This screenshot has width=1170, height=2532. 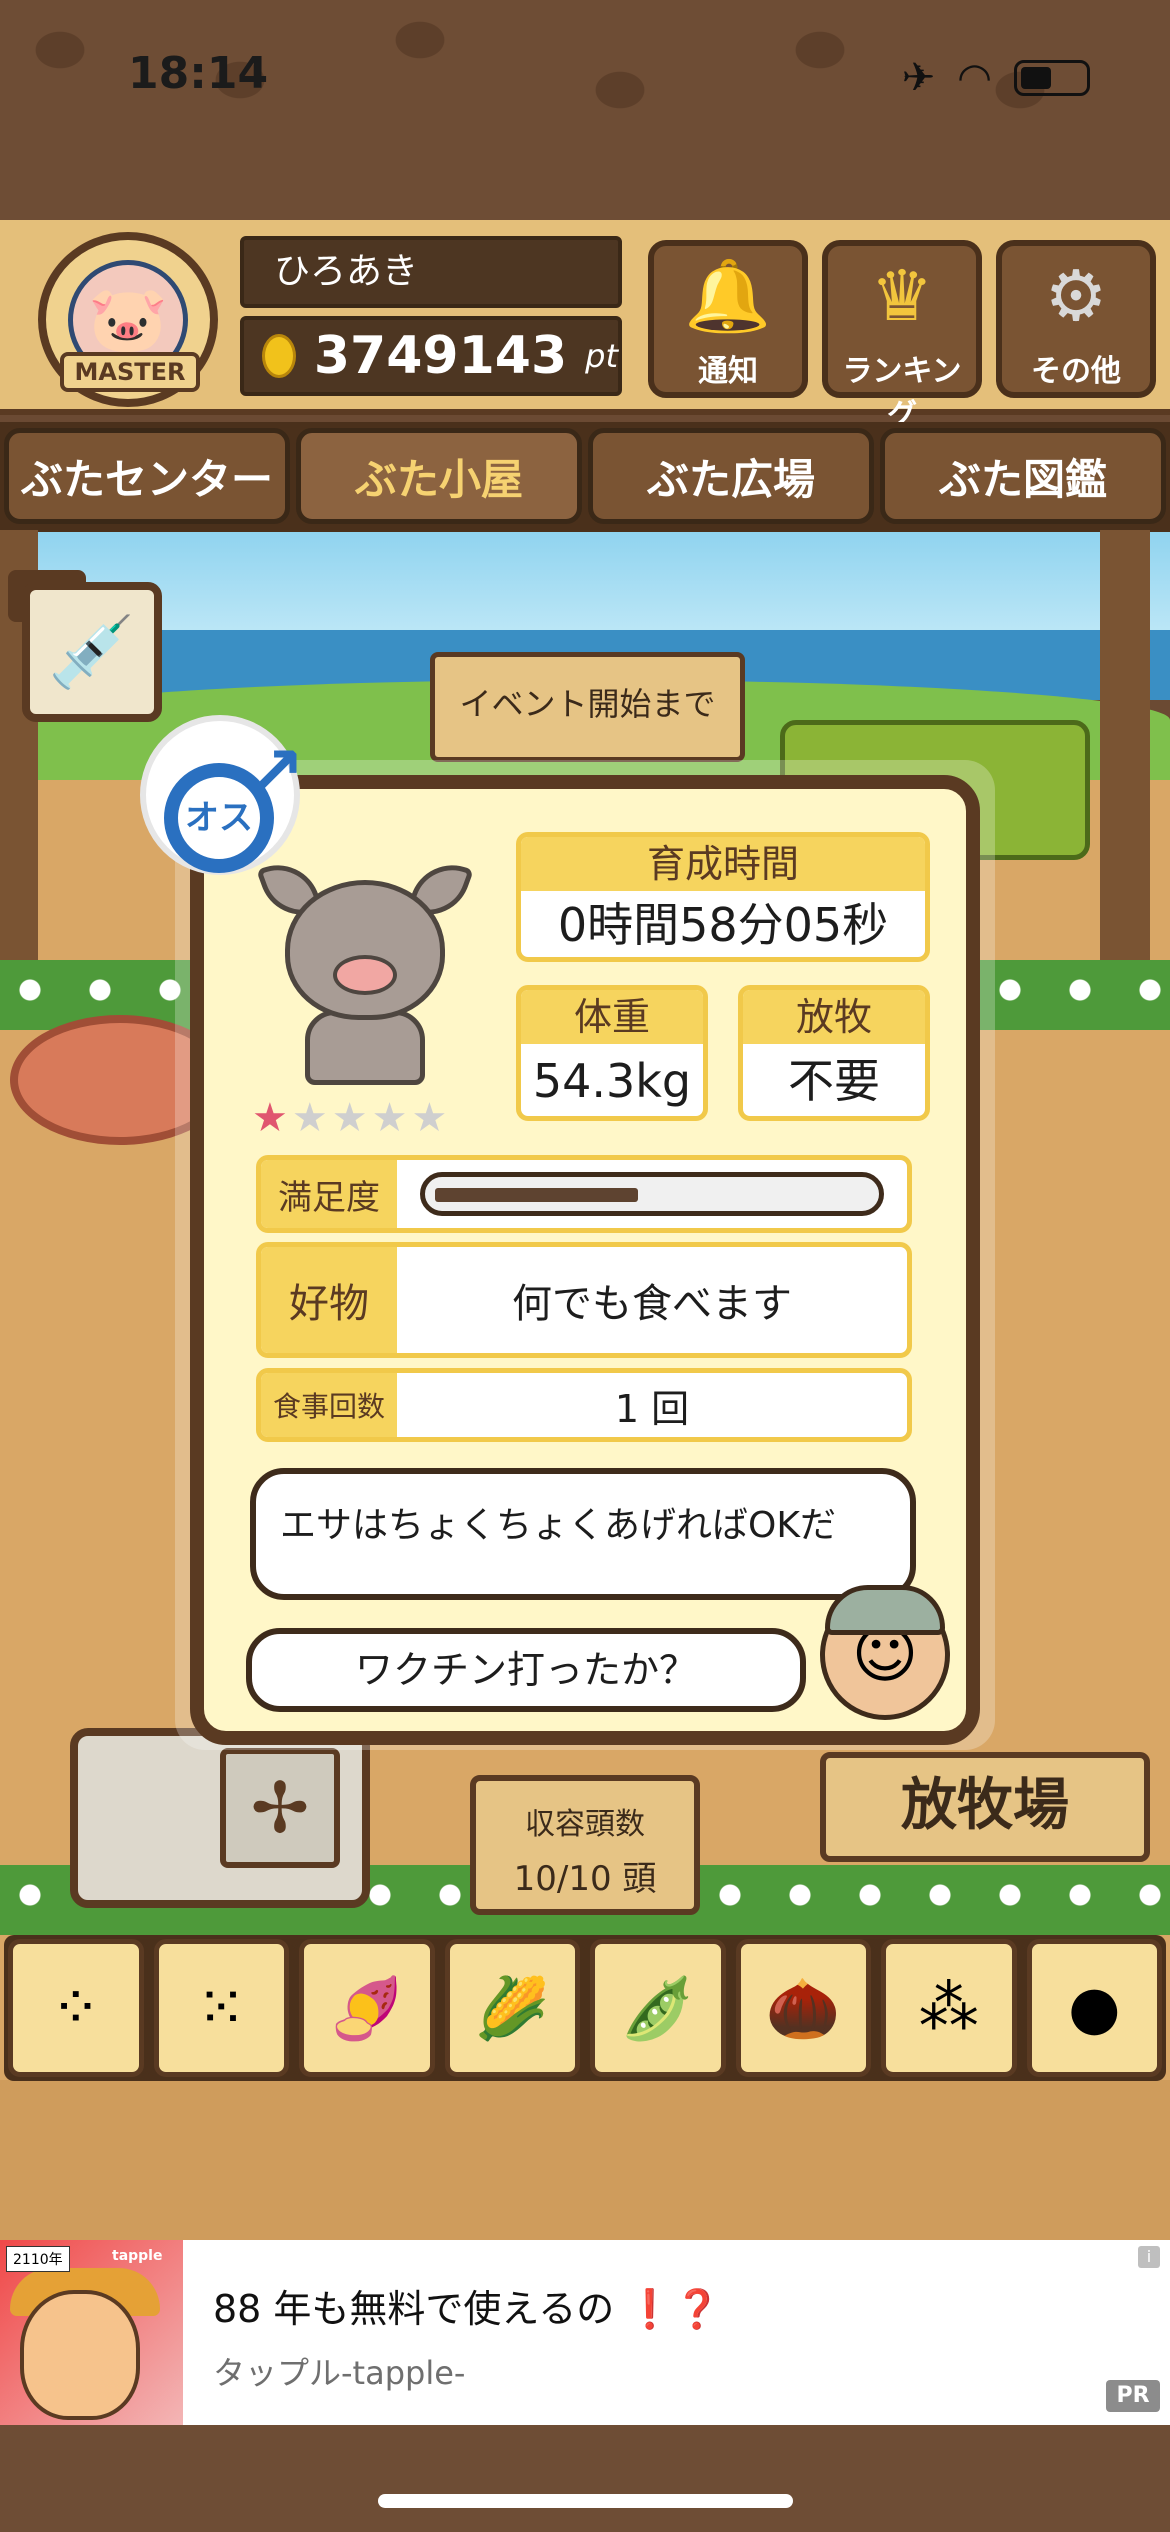 What do you see at coordinates (585, 2478) in the screenshot?
I see `background-bottom` at bounding box center [585, 2478].